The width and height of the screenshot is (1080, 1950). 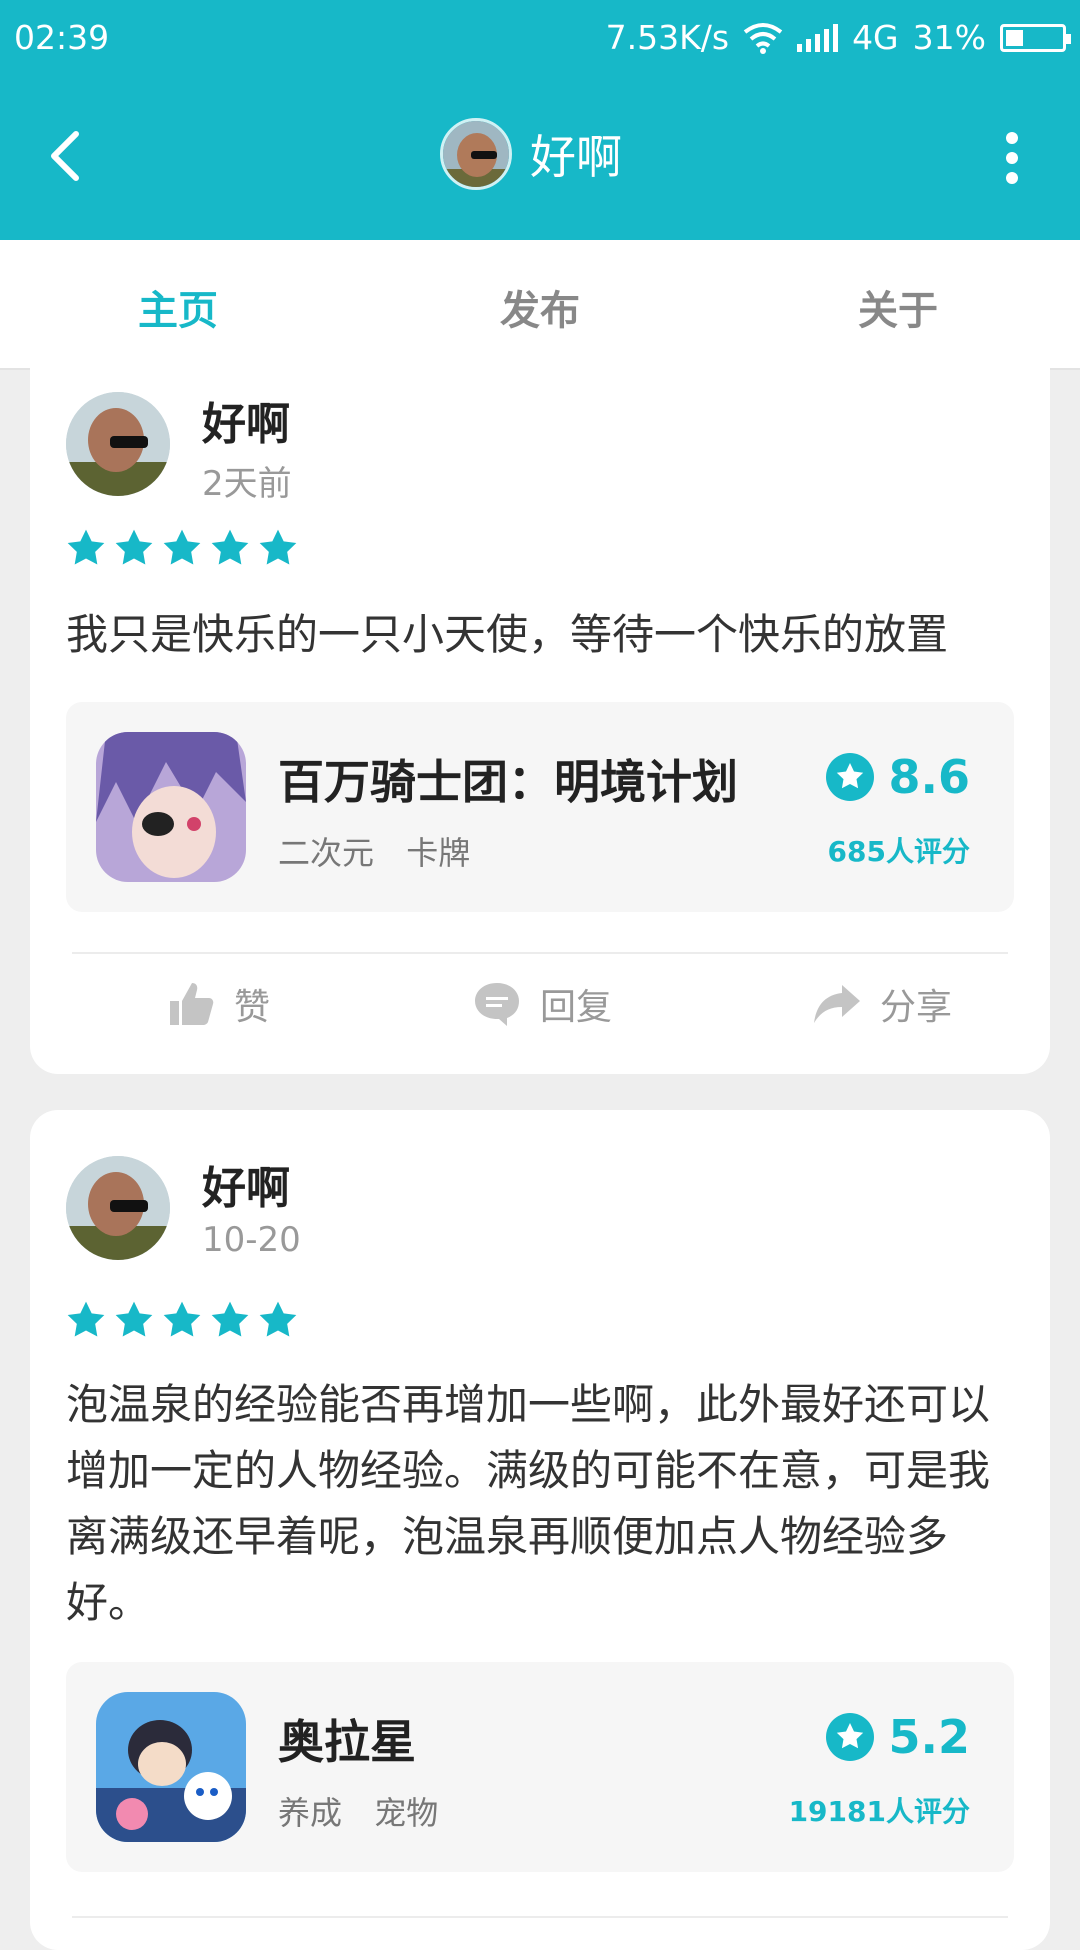 What do you see at coordinates (837, 1004) in the screenshot?
I see `share-icon` at bounding box center [837, 1004].